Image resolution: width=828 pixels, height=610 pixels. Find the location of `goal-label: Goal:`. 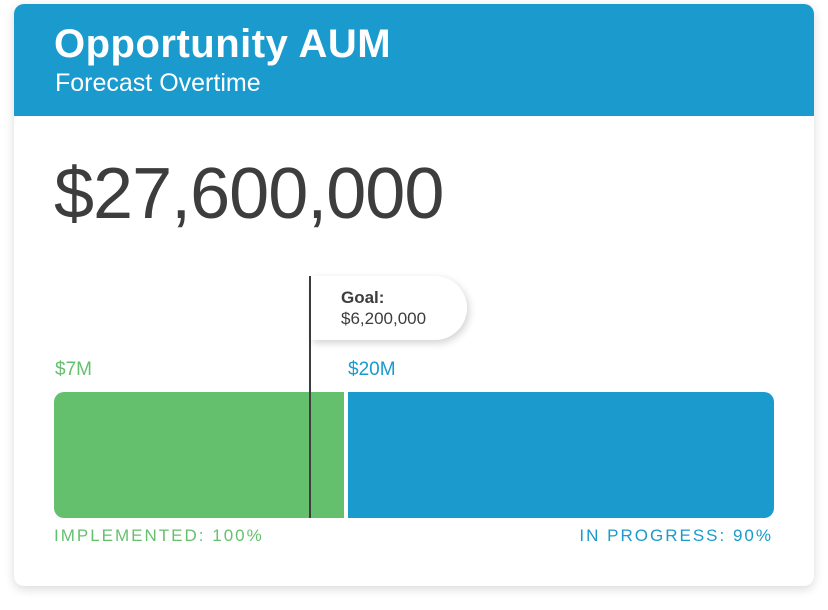

goal-label: Goal: is located at coordinates (363, 297).